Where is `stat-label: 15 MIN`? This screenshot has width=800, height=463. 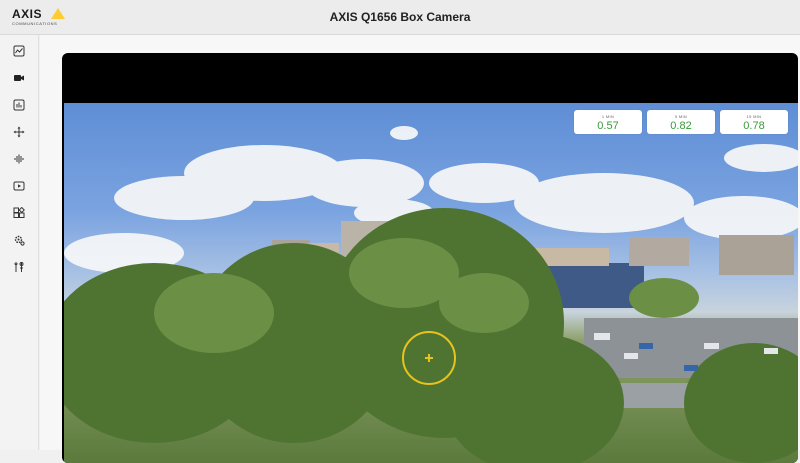 stat-label: 15 MIN is located at coordinates (754, 116).